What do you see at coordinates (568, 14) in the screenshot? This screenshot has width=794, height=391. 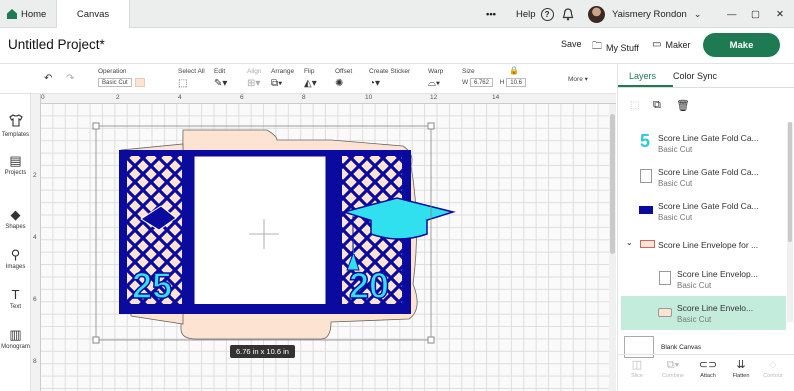 I see `bell-icon` at bounding box center [568, 14].